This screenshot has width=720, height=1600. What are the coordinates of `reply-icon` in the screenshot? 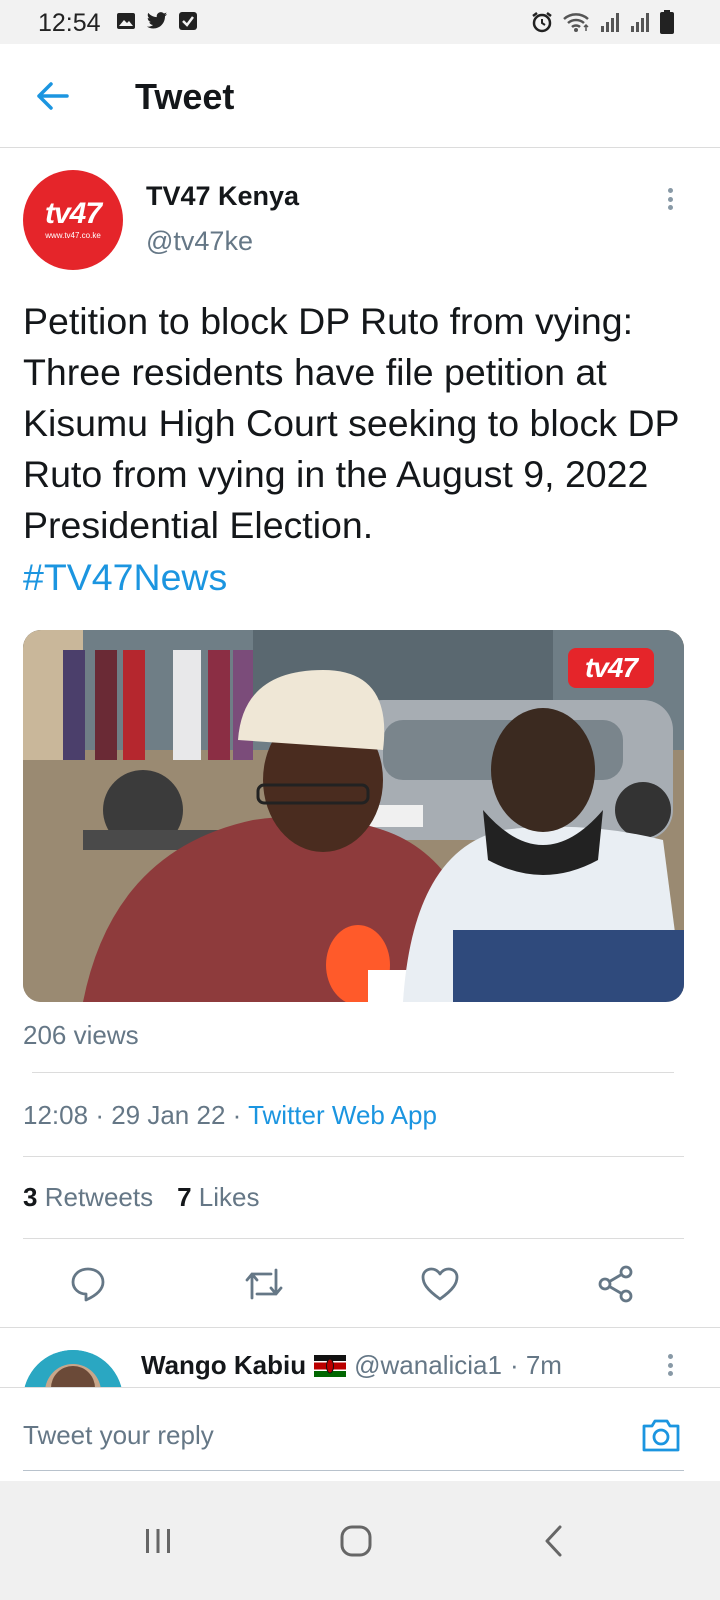 It's located at (88, 1284).